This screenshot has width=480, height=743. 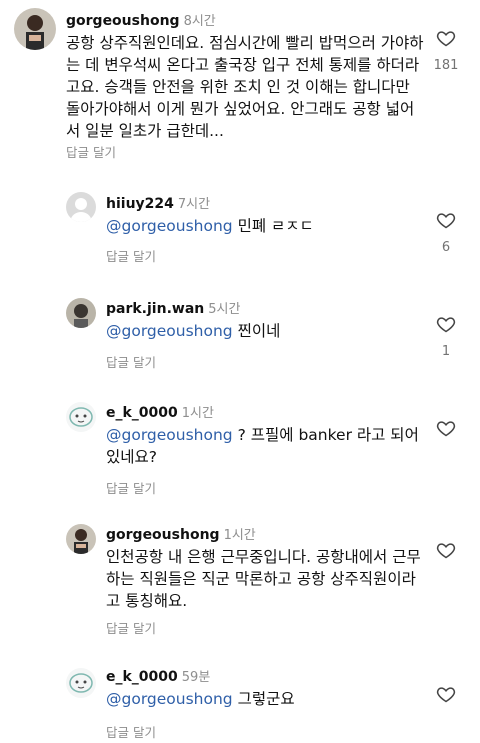 I want to click on timestamp: 7시간, so click(x=194, y=204).